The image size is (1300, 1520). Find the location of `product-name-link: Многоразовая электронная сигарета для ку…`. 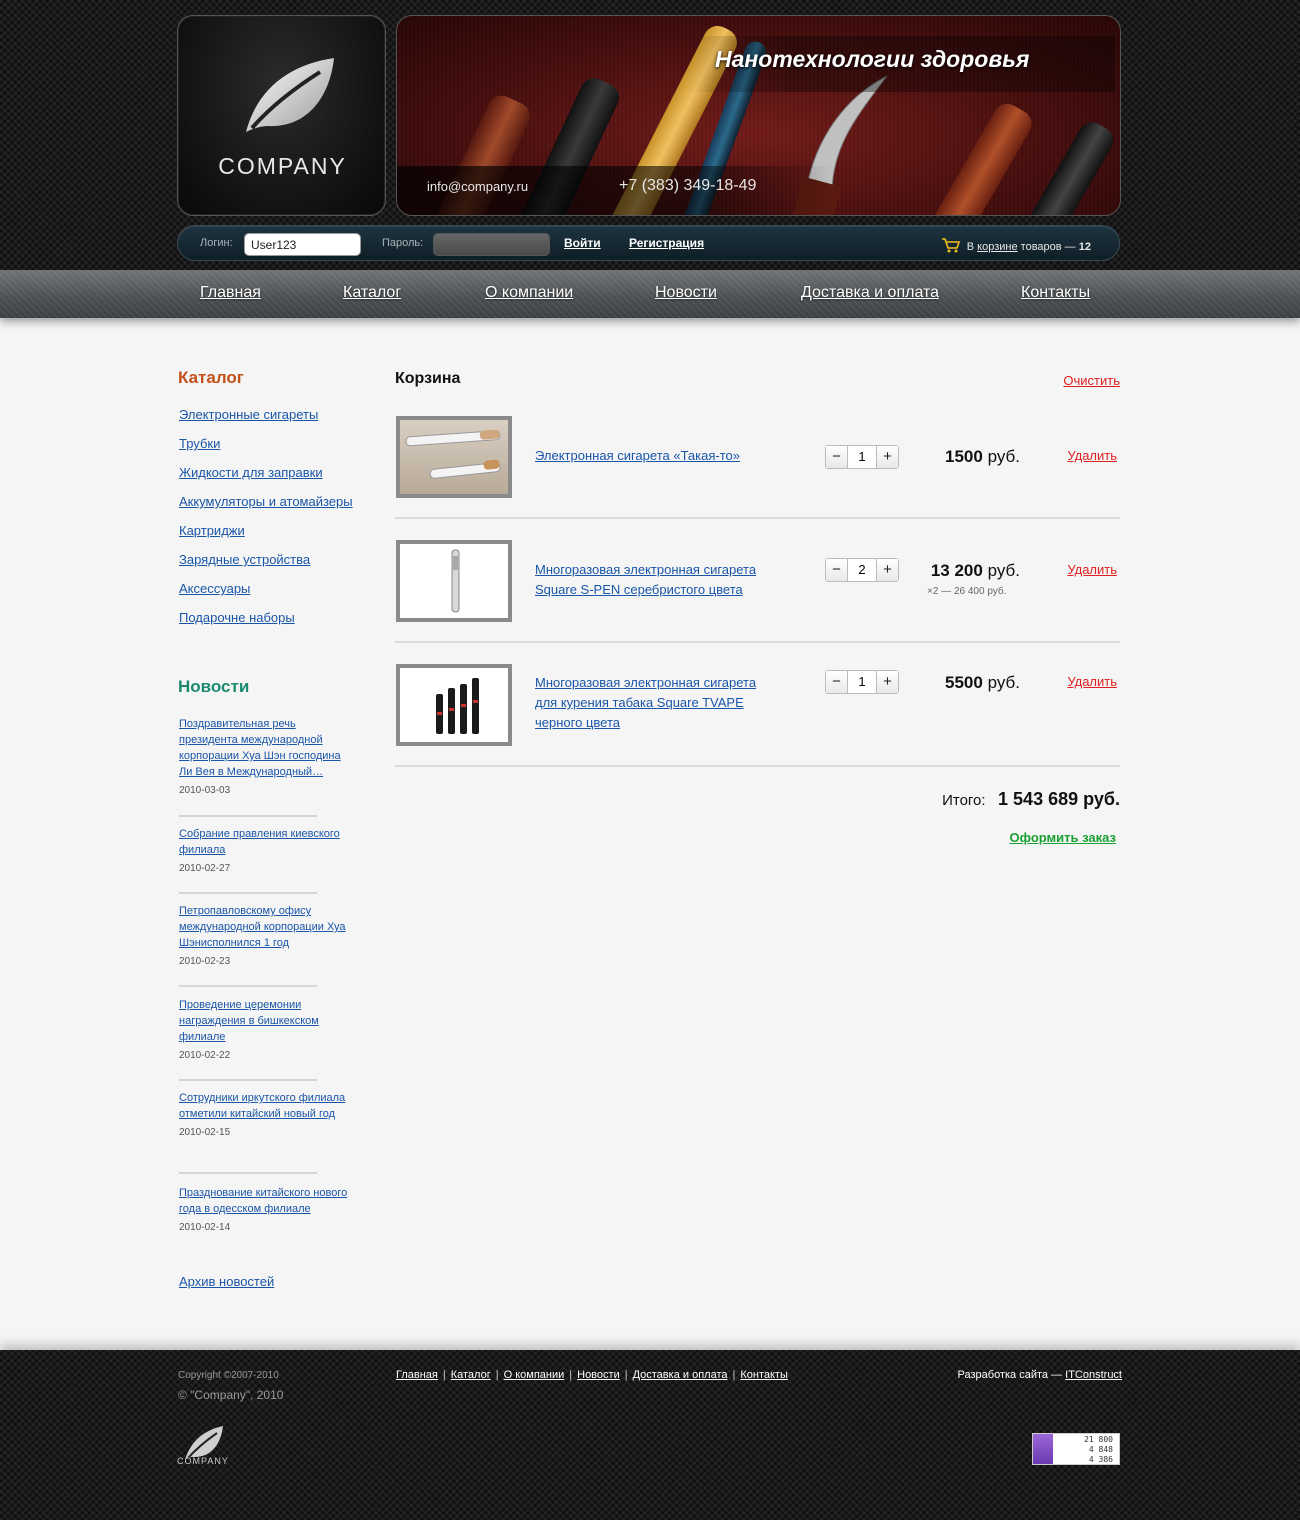

product-name-link: Многоразовая электронная сигарета для ку… is located at coordinates (652, 703).